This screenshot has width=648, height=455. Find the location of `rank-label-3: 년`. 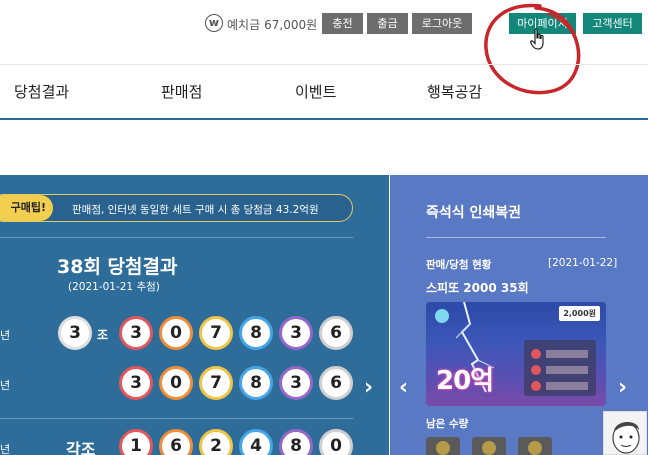

rank-label-3: 년 is located at coordinates (5, 449).